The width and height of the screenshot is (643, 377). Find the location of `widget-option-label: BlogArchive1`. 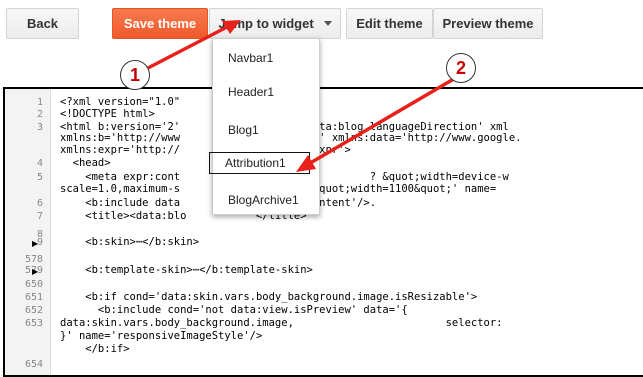

widget-option-label: BlogArchive1 is located at coordinates (263, 200).